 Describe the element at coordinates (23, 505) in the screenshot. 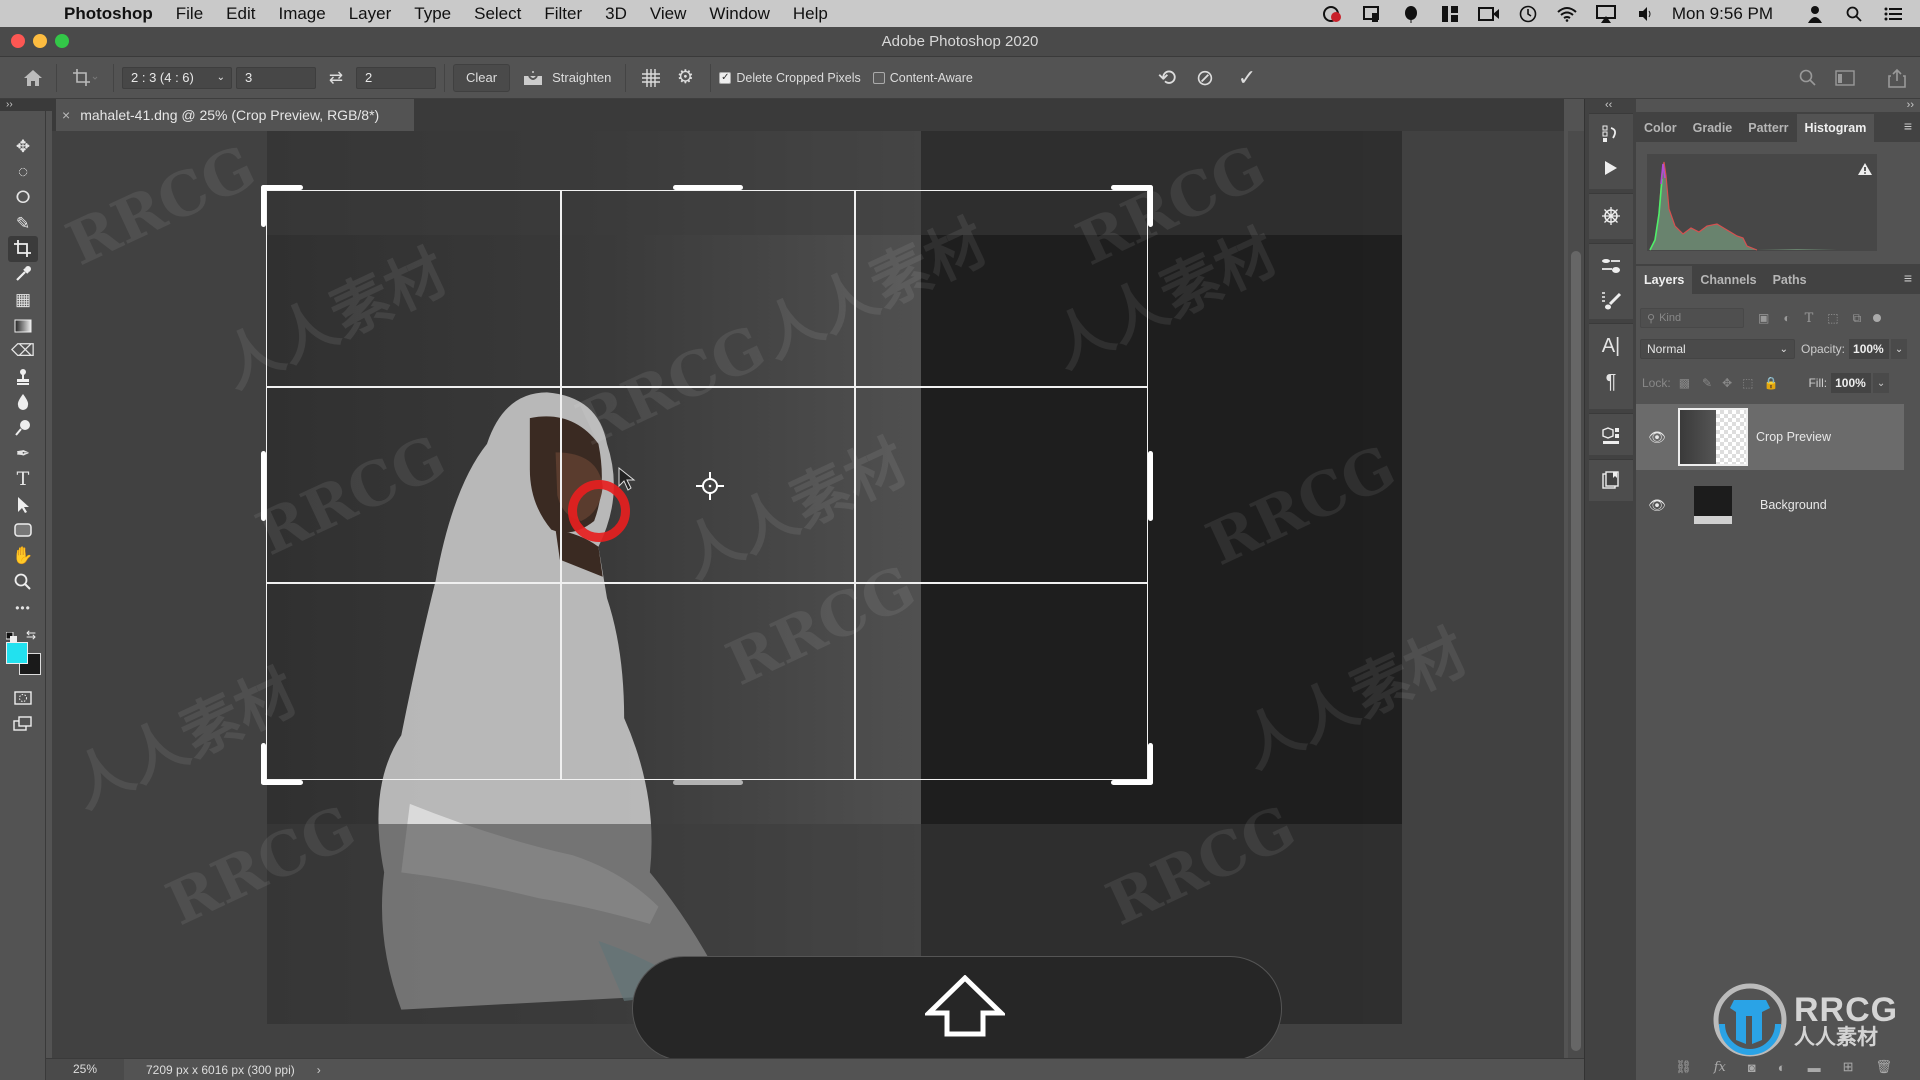

I see `tool-path-selection` at that location.